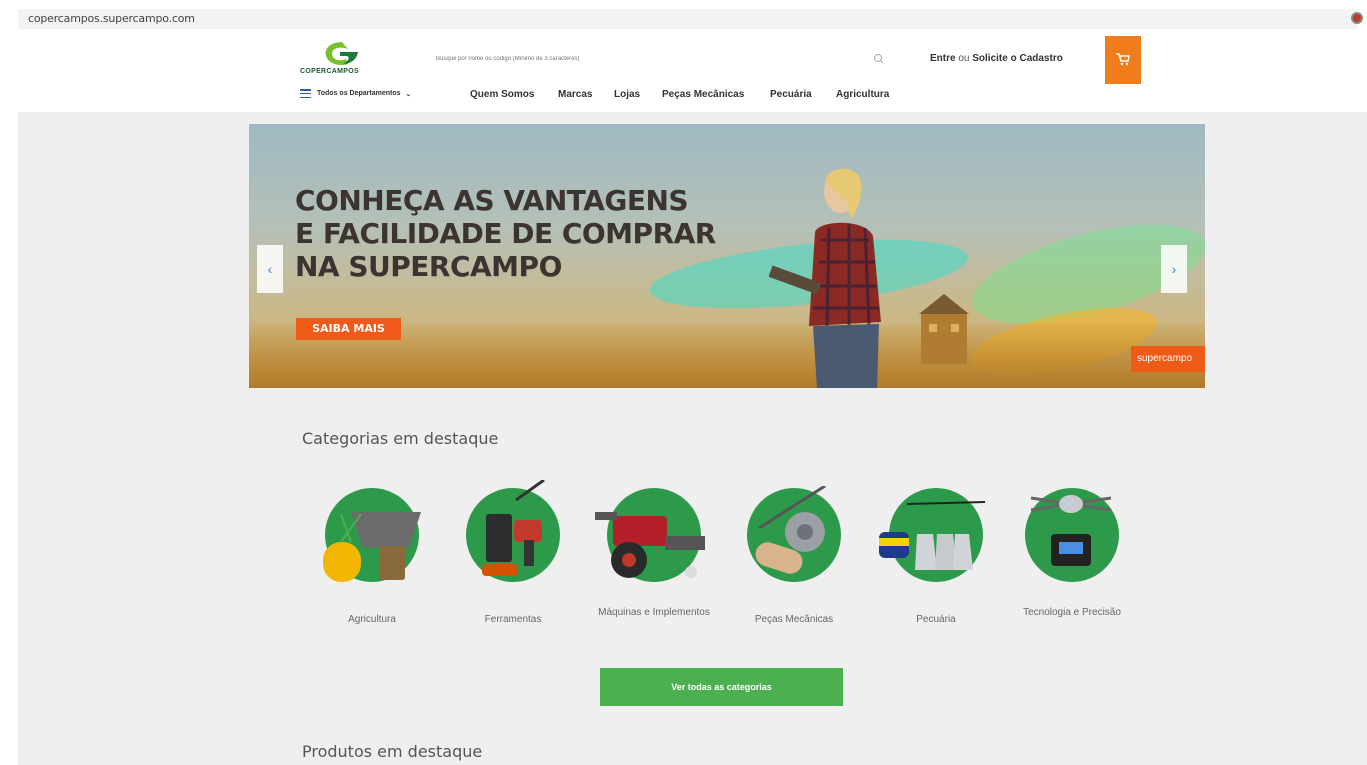 This screenshot has width=1367, height=765. I want to click on mechanical-parts-icon, so click(790, 530).